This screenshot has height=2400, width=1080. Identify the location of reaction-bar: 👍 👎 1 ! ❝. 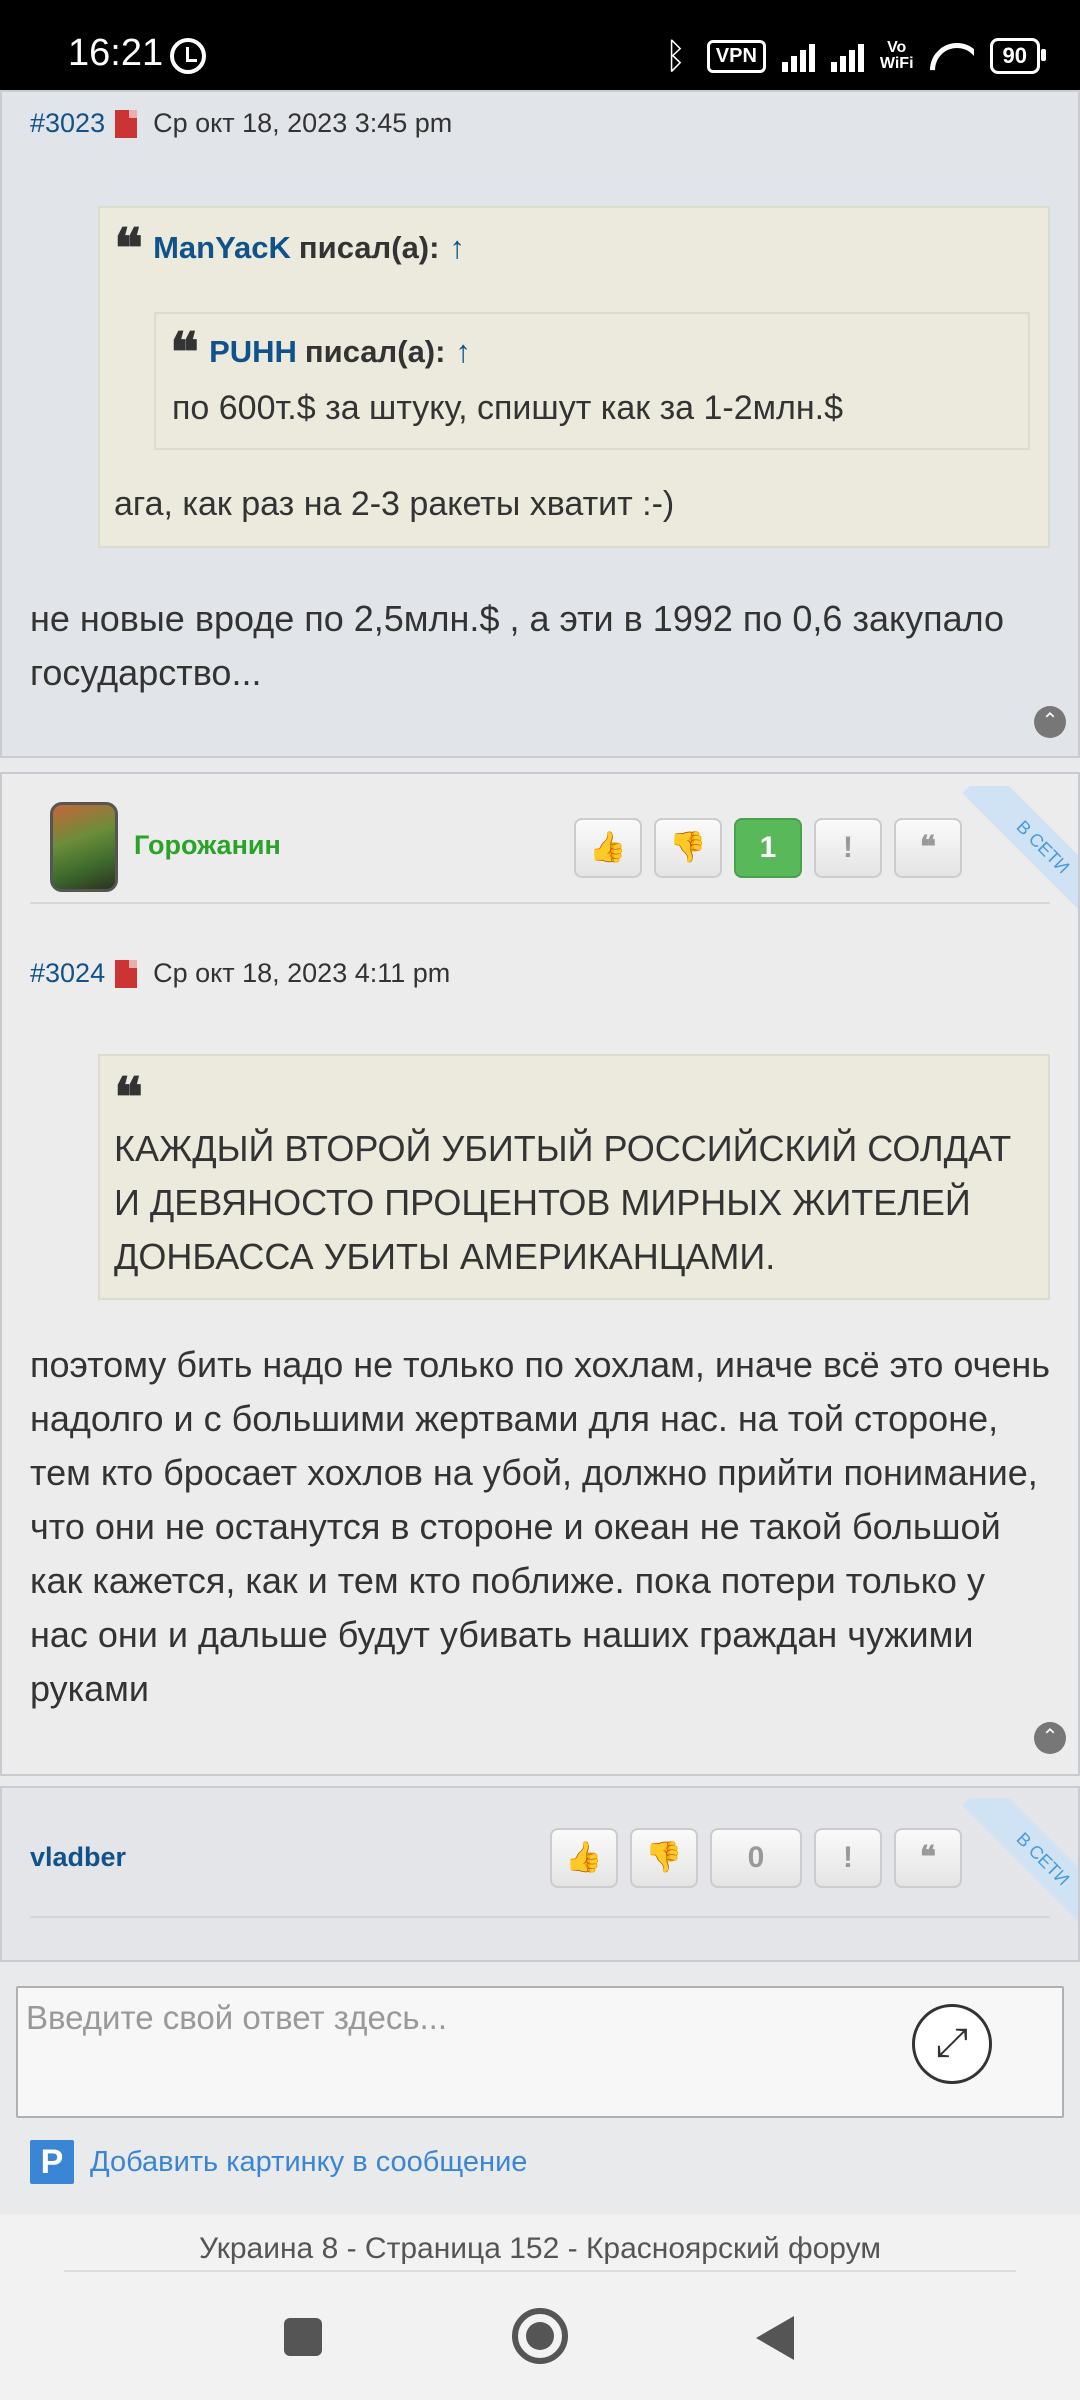
(768, 848).